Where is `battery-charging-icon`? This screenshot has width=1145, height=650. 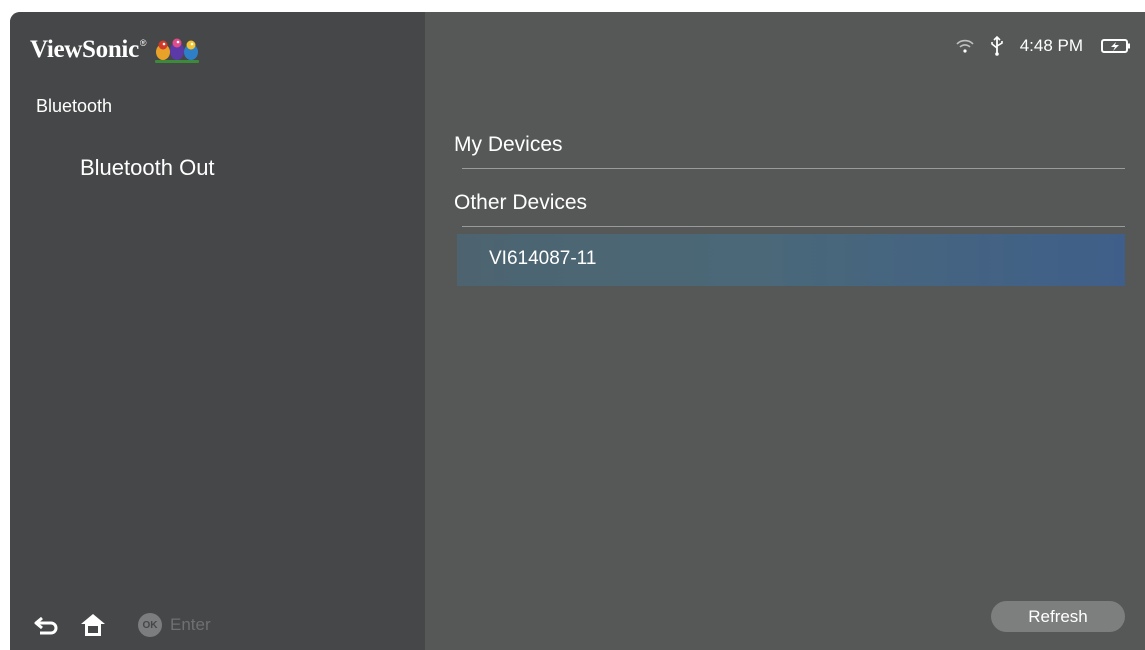 battery-charging-icon is located at coordinates (1116, 46).